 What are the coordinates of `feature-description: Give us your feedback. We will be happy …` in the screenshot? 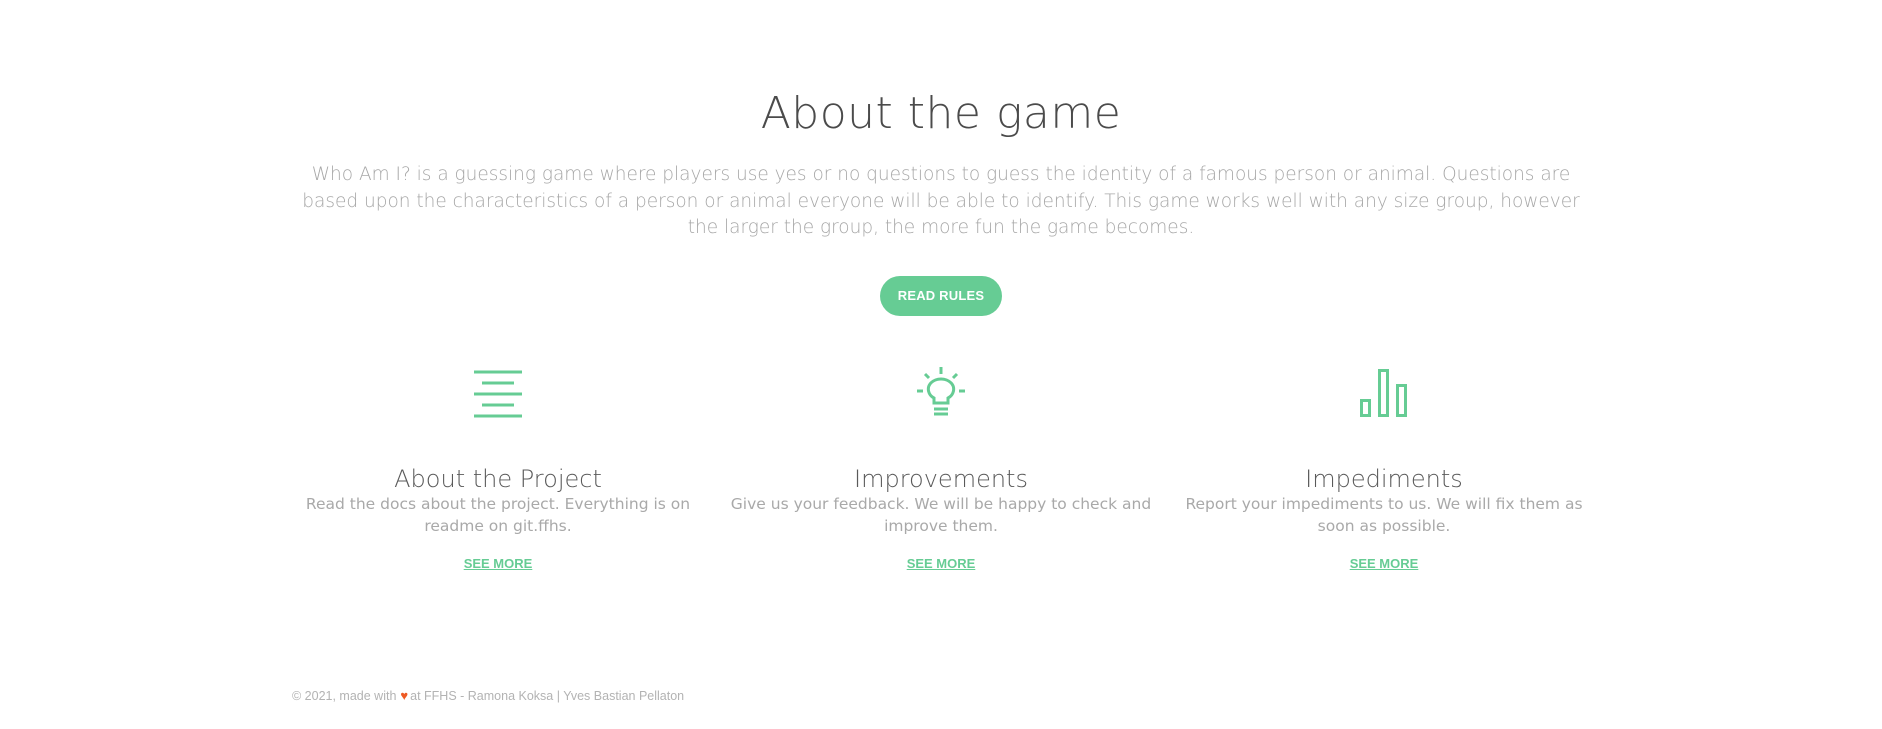 It's located at (941, 515).